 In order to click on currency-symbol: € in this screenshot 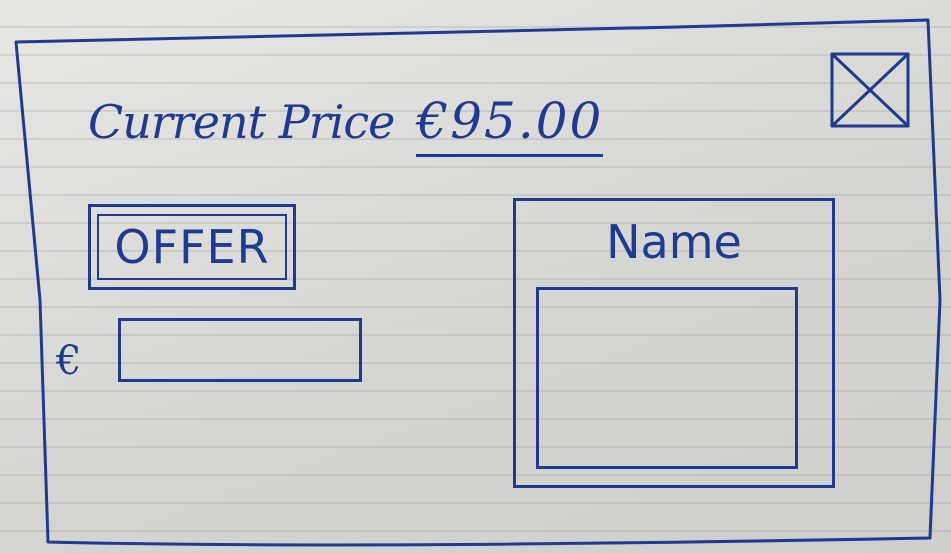, I will do `click(69, 361)`.